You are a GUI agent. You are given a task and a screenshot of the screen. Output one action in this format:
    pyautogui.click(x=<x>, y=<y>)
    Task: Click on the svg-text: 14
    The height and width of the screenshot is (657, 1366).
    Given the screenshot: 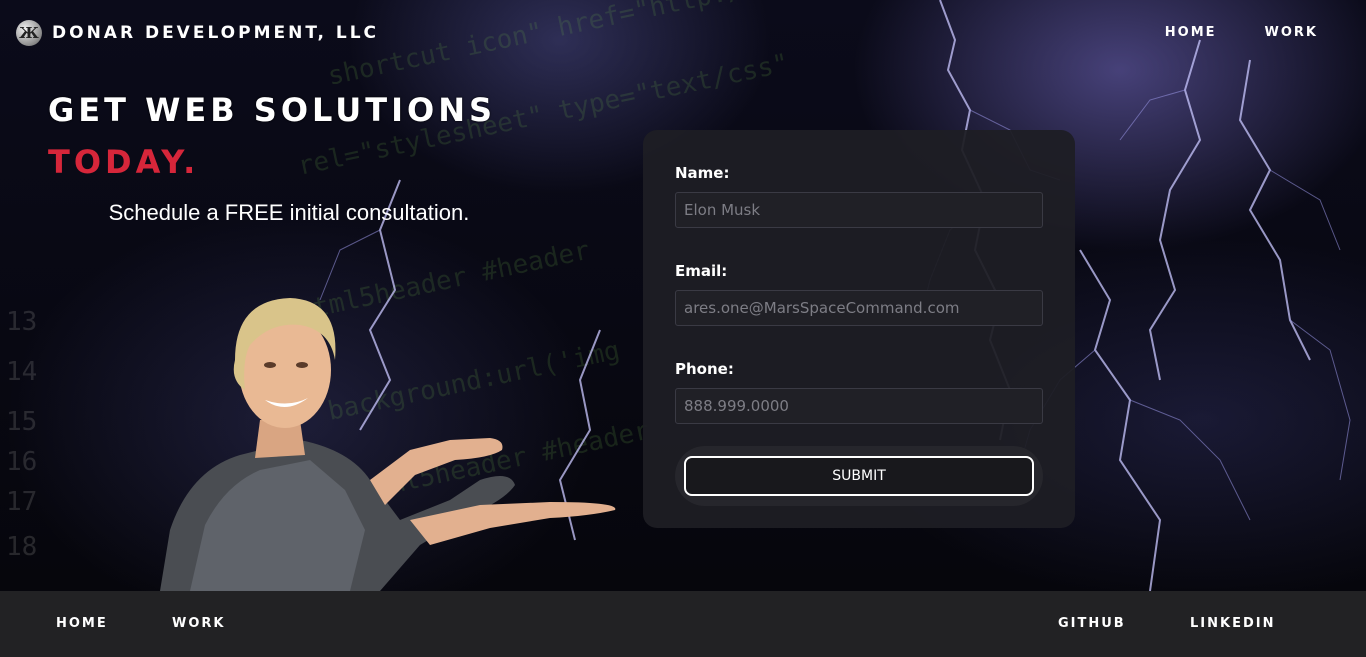 What is the action you would take?
    pyautogui.click(x=21, y=372)
    